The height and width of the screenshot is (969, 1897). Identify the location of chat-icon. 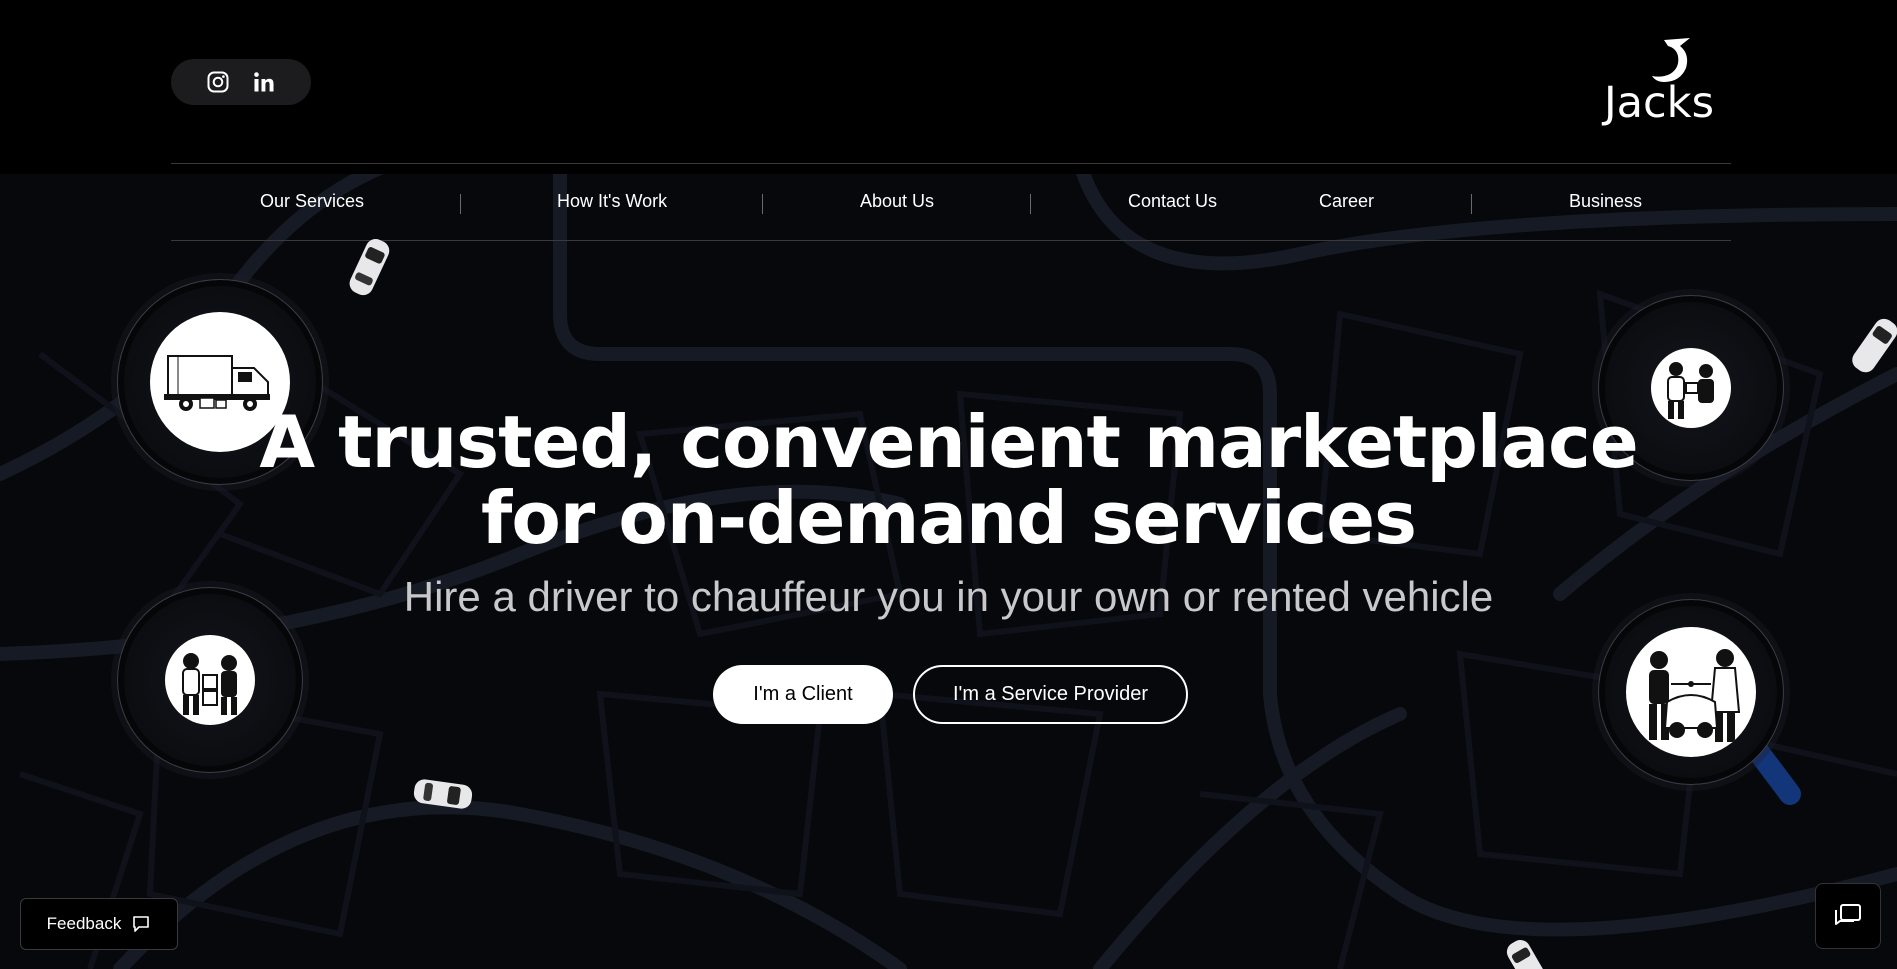
(1848, 914).